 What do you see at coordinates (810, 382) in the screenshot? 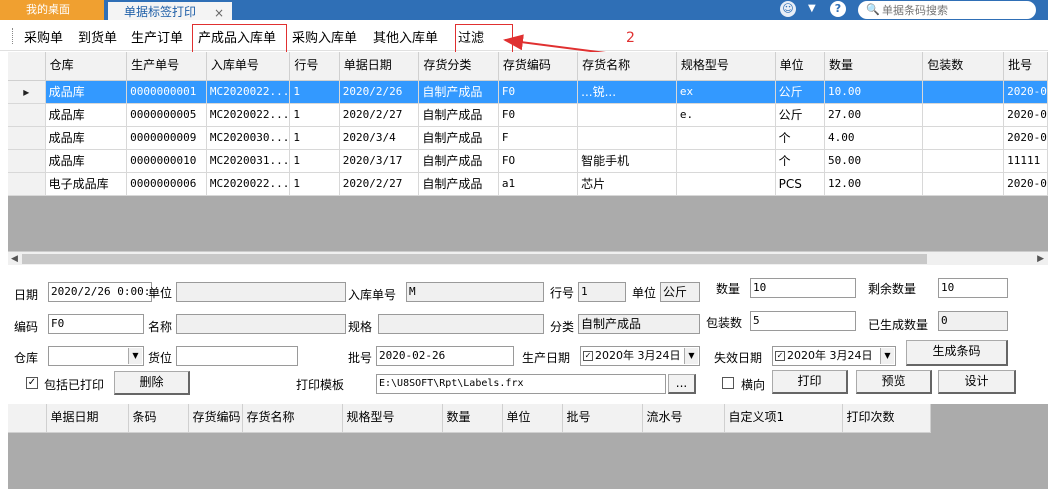
I see `print-button: 打印` at bounding box center [810, 382].